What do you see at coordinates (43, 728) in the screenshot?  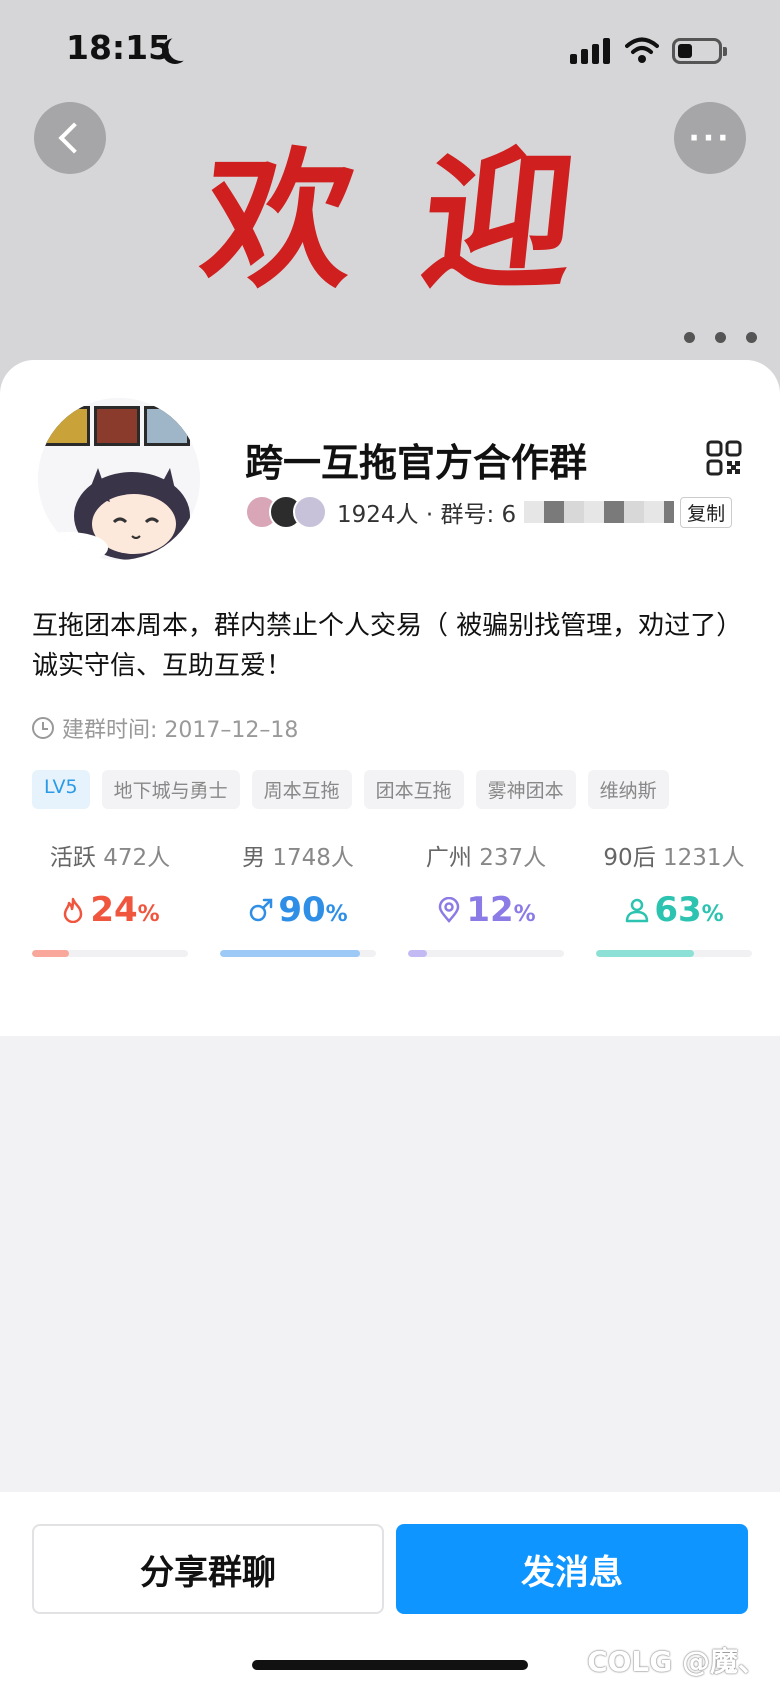 I see `clock-icon` at bounding box center [43, 728].